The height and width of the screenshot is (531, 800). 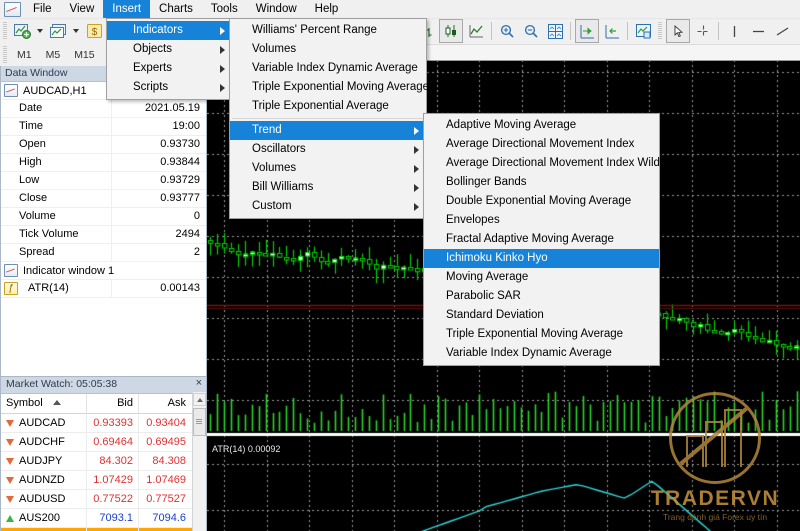 I want to click on symbol-name: AUS200, so click(x=39, y=518).